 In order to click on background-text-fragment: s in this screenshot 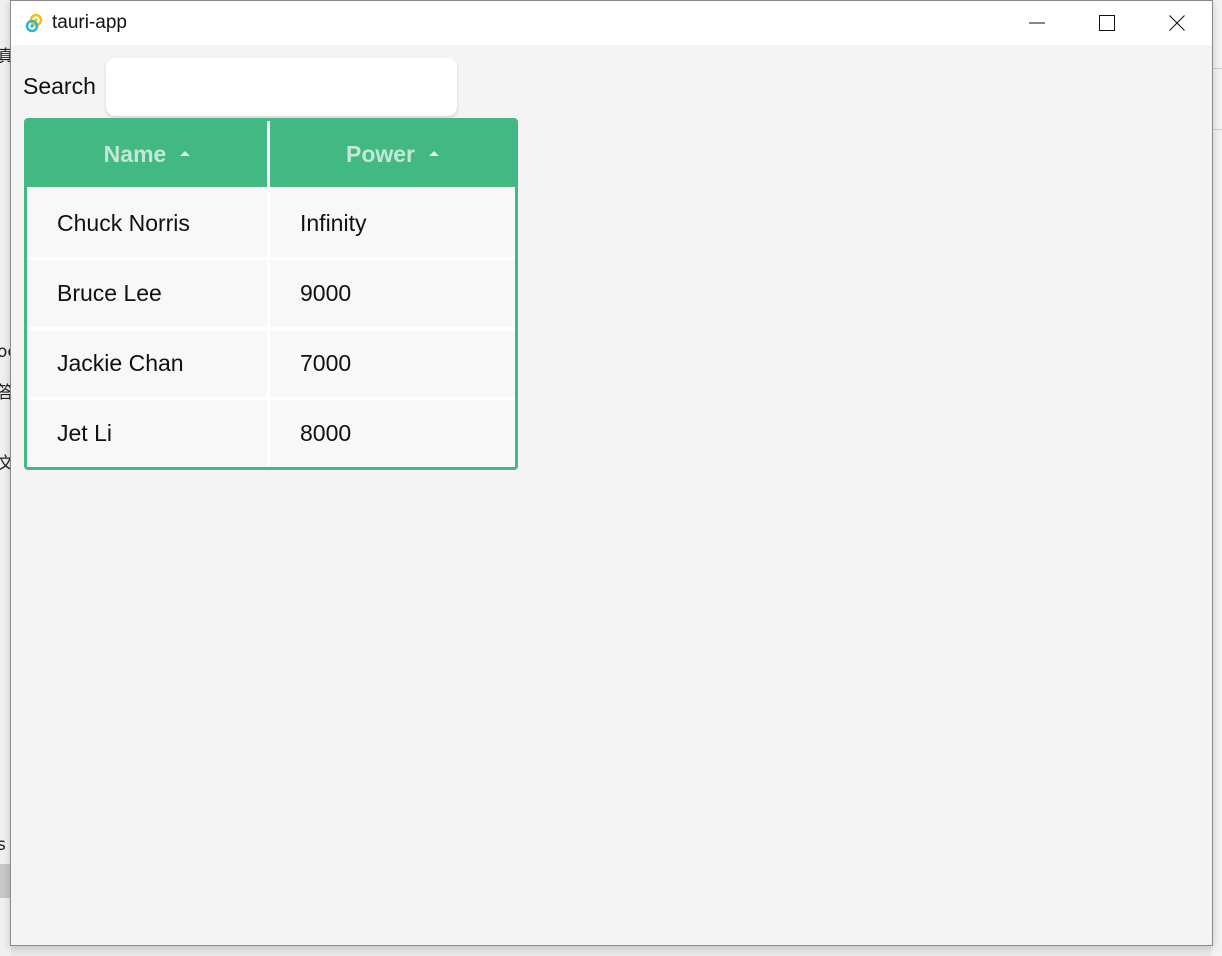, I will do `click(3, 845)`.